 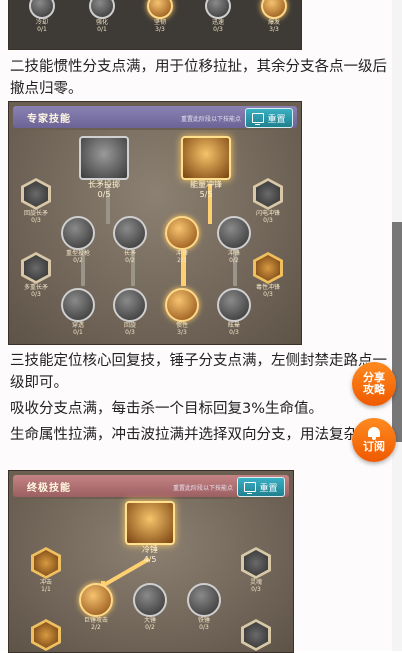 I want to click on panel-header: 专家技能 重置此阶段以下技能点 重置, so click(x=155, y=117).